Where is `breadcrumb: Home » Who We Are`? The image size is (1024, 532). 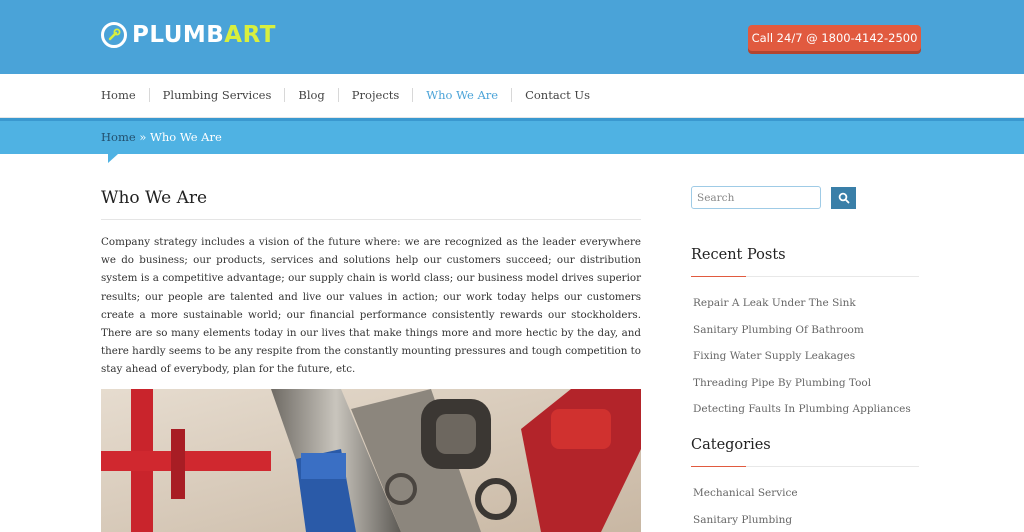
breadcrumb: Home » Who We Are is located at coordinates (161, 137).